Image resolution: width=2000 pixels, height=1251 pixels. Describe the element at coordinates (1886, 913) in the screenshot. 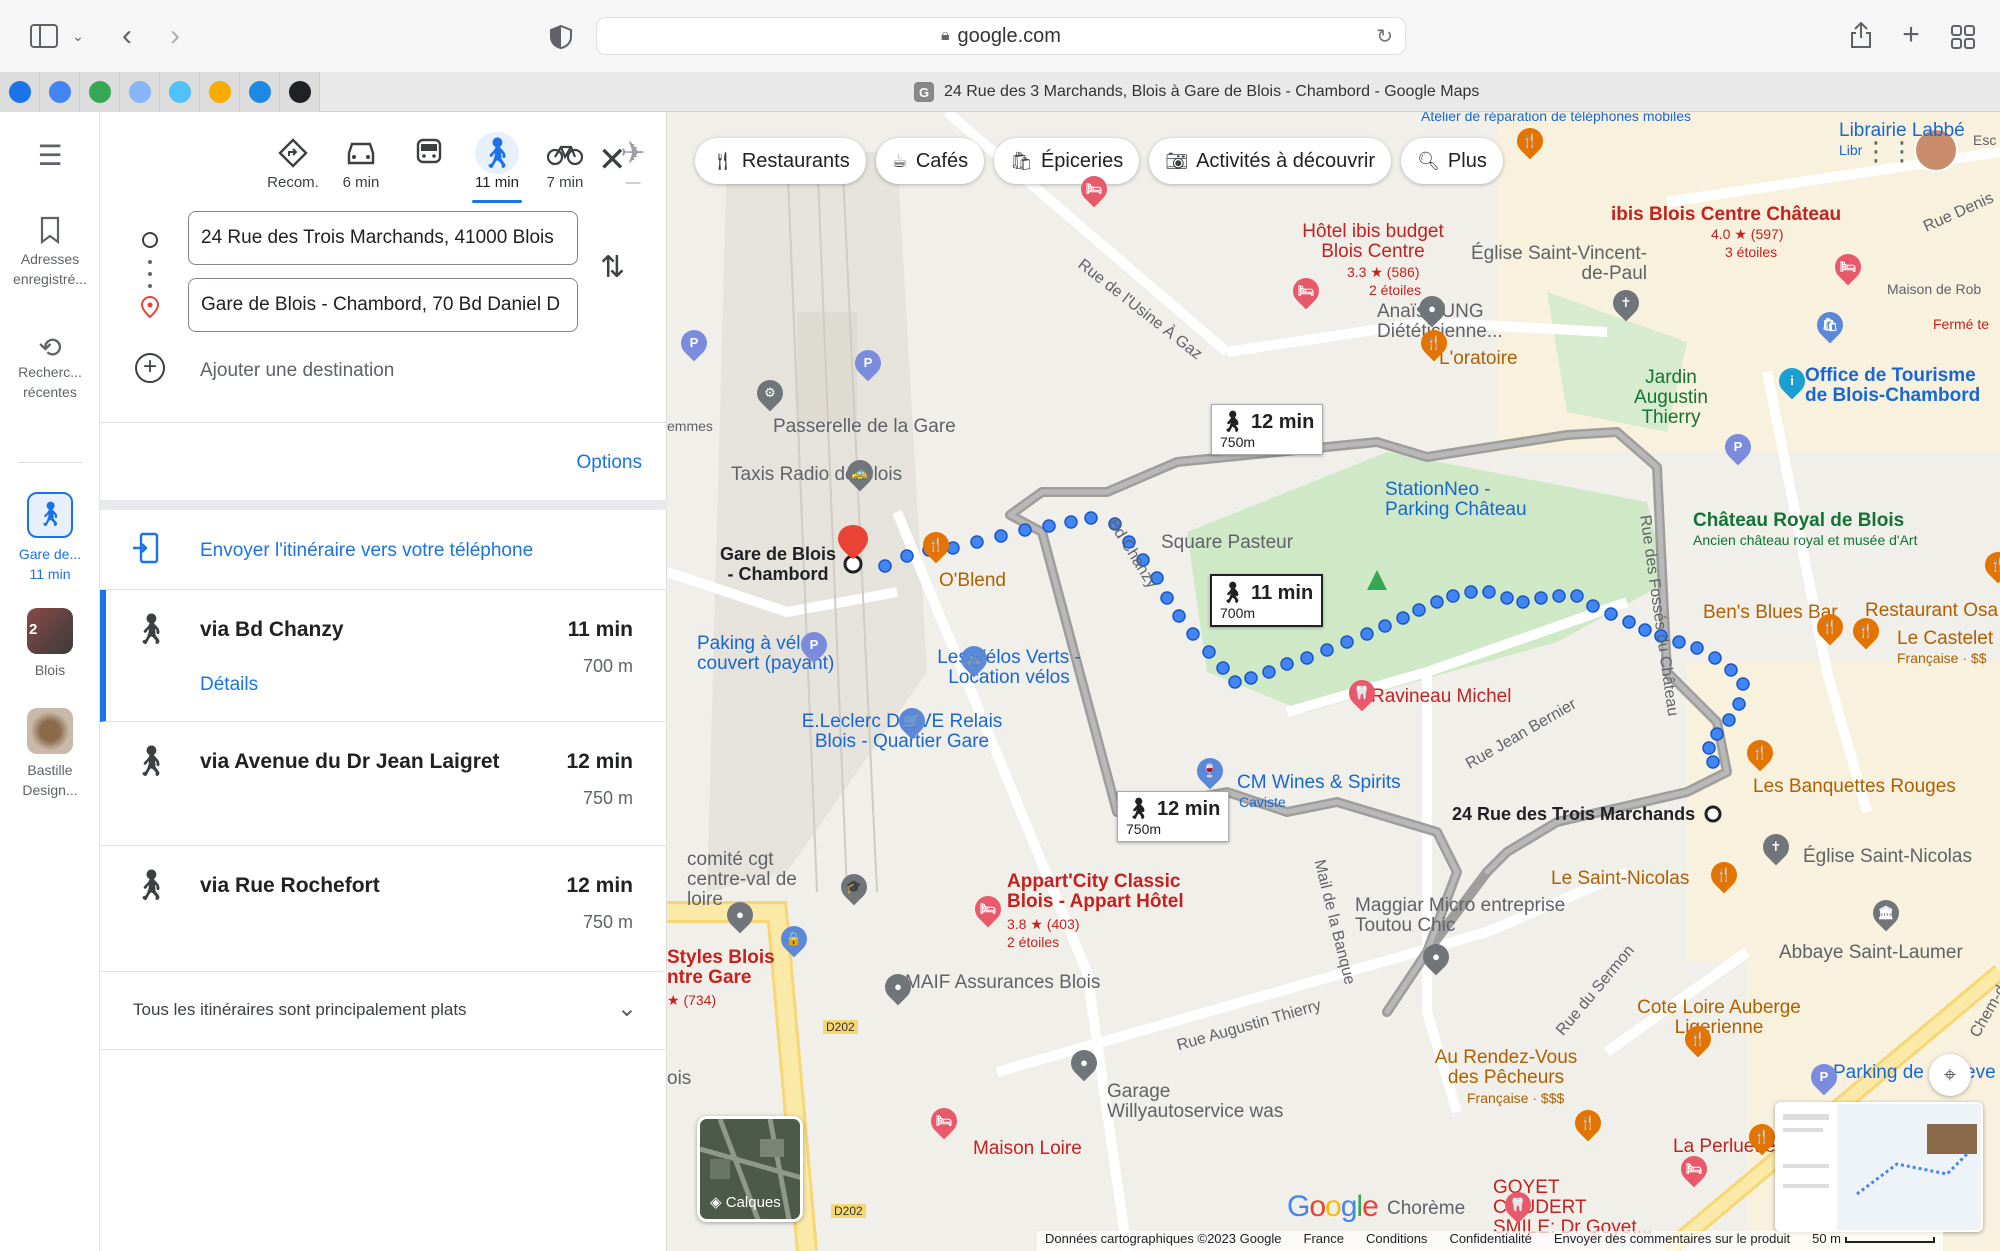

I see `landmark-pin-icon: 🏛` at that location.